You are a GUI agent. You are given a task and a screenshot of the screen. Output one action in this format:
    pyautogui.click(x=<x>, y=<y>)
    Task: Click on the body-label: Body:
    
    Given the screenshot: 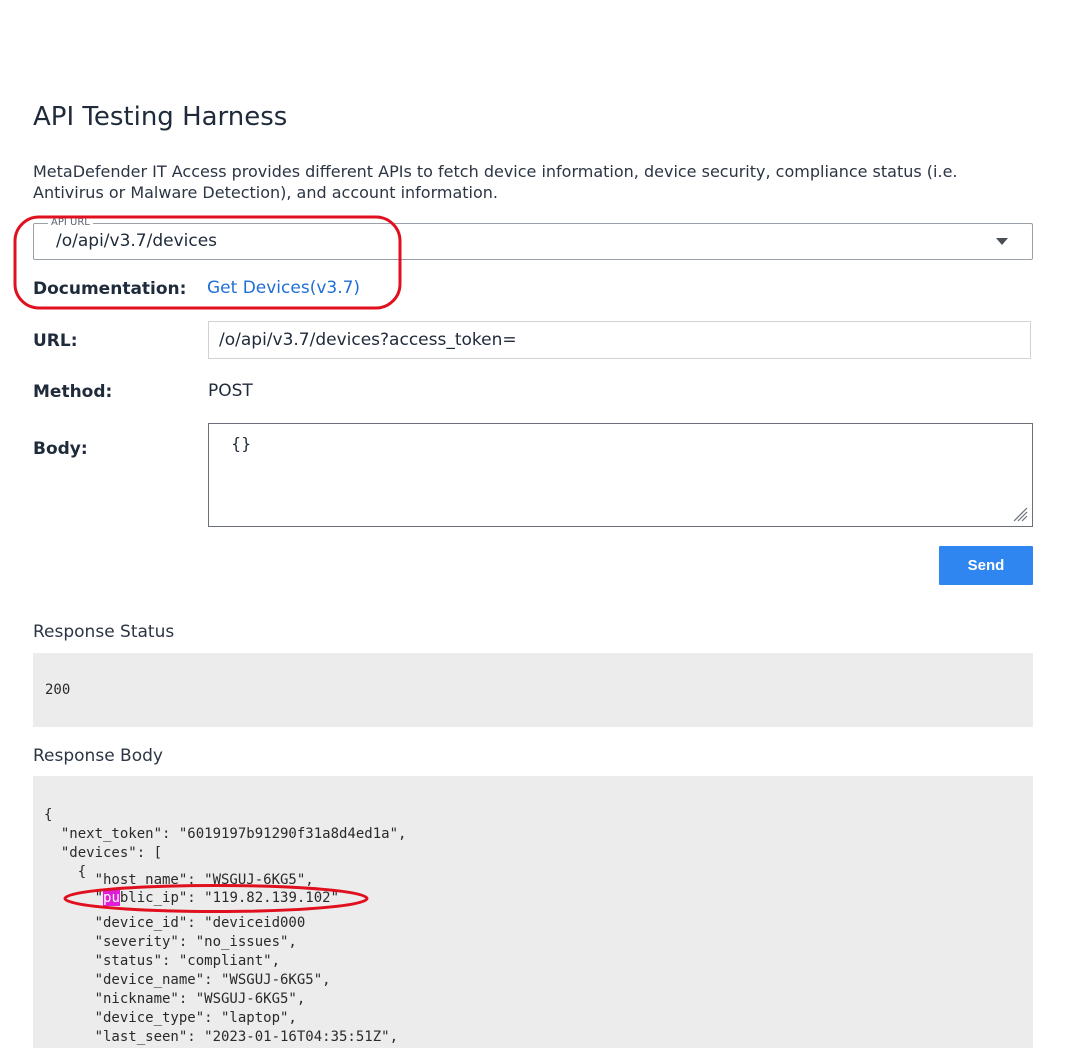 What is the action you would take?
    pyautogui.click(x=60, y=449)
    